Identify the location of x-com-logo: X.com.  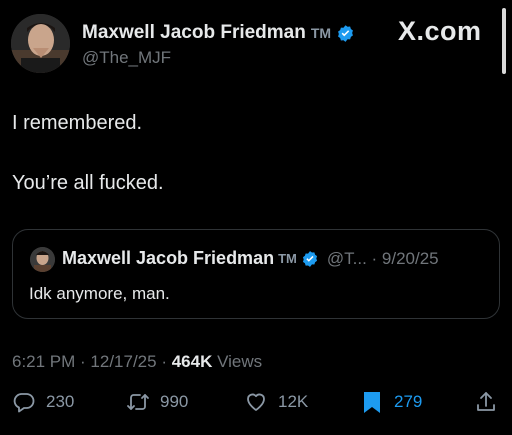
(440, 31).